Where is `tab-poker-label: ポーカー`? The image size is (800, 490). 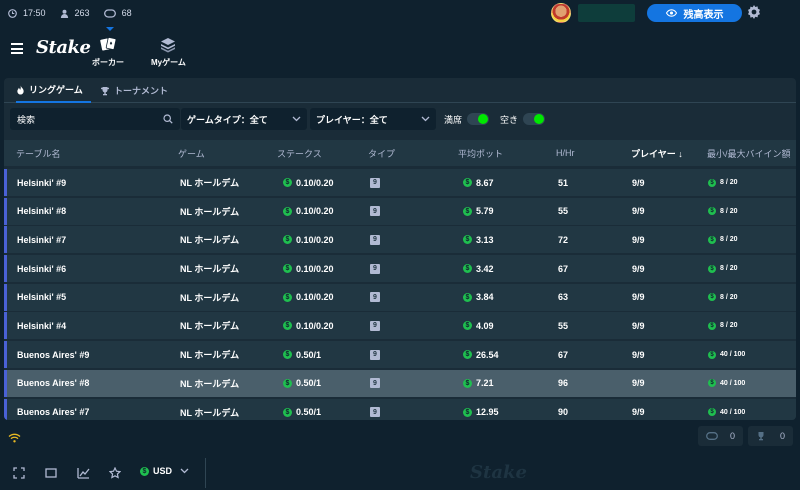 tab-poker-label: ポーカー is located at coordinates (108, 62).